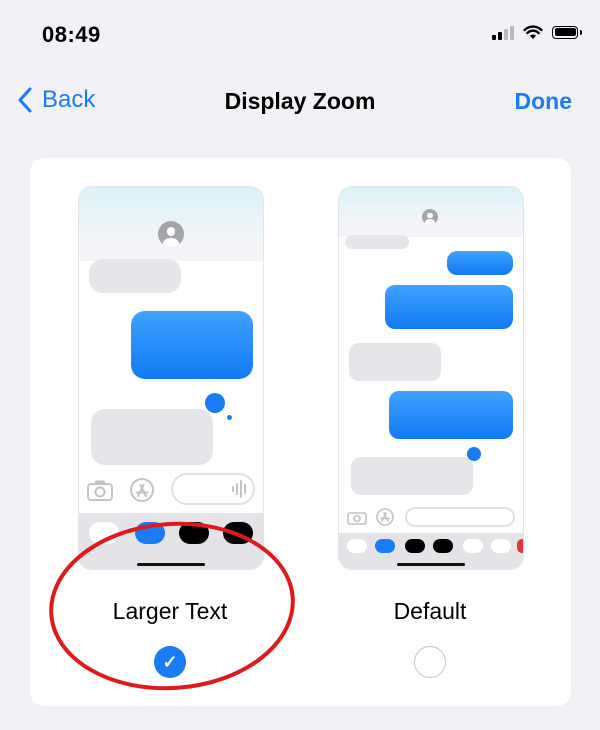 This screenshot has height=730, width=600. What do you see at coordinates (430, 662) in the screenshot?
I see `default-radio` at bounding box center [430, 662].